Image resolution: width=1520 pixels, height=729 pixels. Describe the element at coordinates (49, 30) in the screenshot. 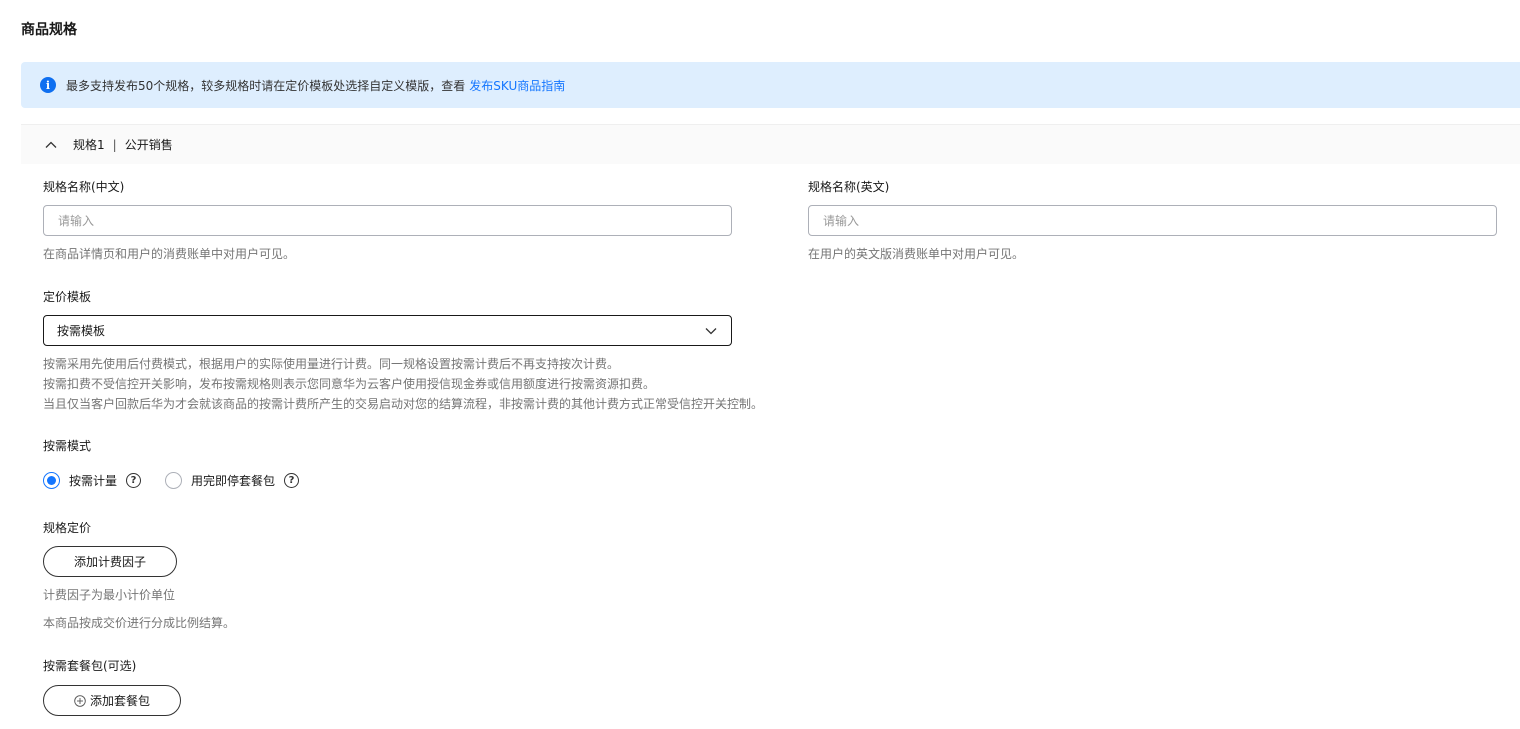

I see `section-title: 商品规格` at that location.